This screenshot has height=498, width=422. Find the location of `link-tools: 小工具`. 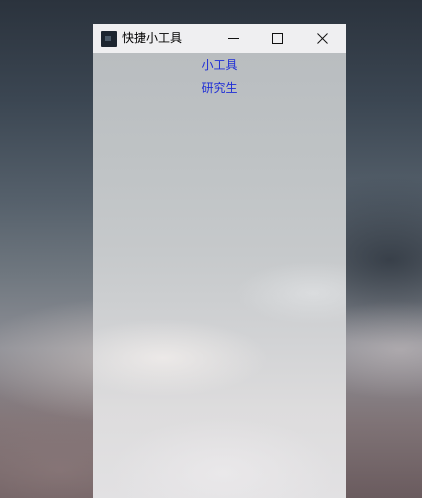

link-tools: 小工具 is located at coordinates (219, 65).